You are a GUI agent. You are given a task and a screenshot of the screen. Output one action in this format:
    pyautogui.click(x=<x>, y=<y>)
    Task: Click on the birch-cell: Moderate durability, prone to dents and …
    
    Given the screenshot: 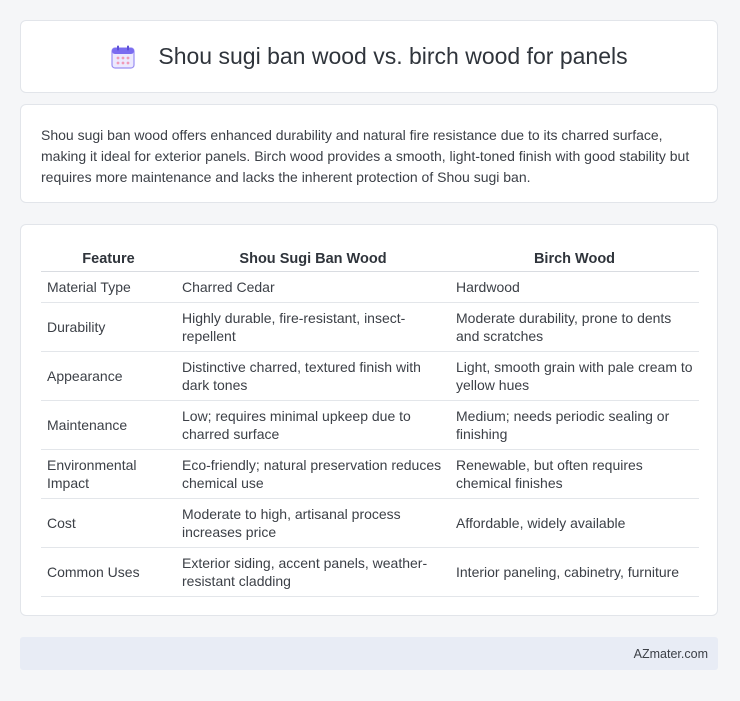 What is the action you would take?
    pyautogui.click(x=574, y=327)
    